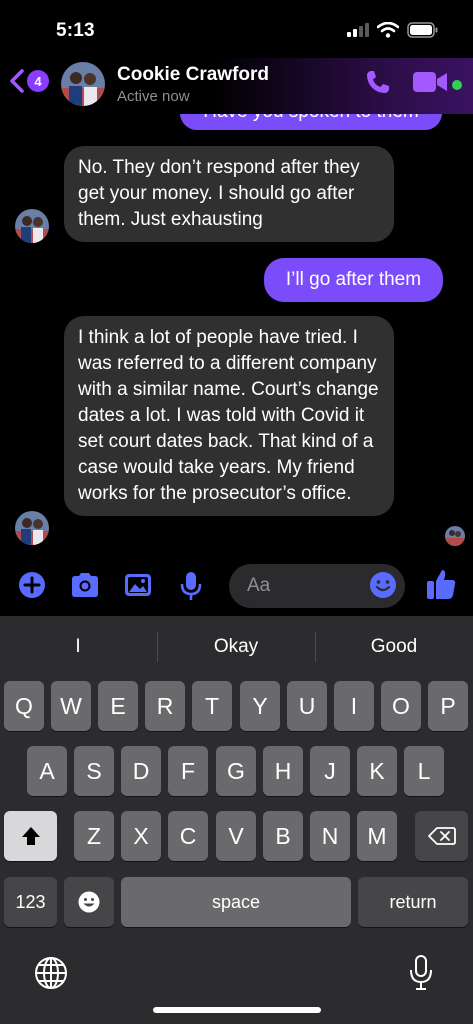 This screenshot has height=1024, width=473. Describe the element at coordinates (236, 29) in the screenshot. I see `status-bar: 5:13` at that location.